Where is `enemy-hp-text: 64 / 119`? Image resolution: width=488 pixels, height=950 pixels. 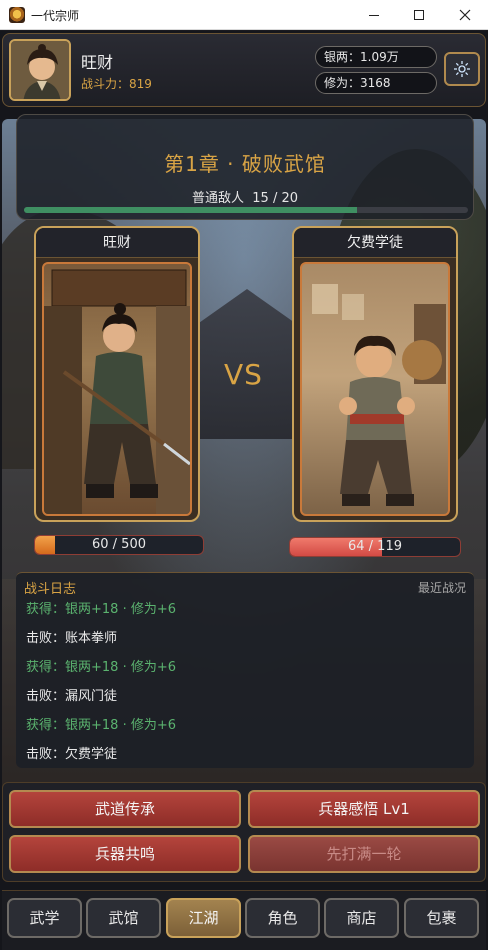 enemy-hp-text: 64 / 119 is located at coordinates (375, 546).